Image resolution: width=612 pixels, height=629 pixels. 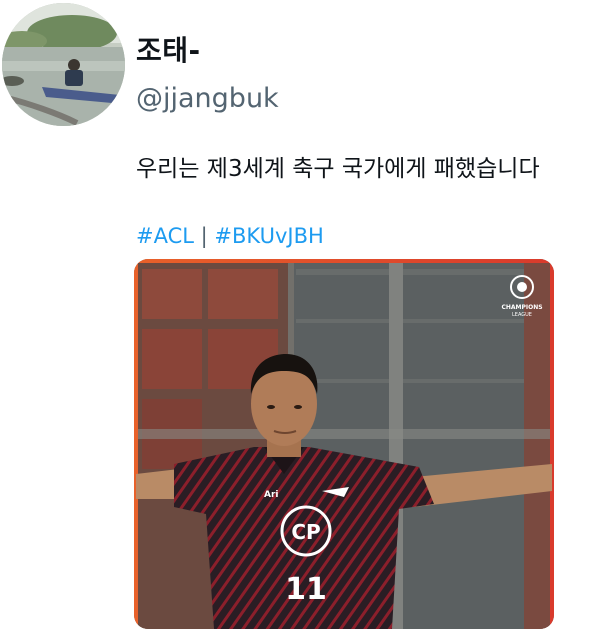 What do you see at coordinates (306, 589) in the screenshot?
I see `jersey-number: 11` at bounding box center [306, 589].